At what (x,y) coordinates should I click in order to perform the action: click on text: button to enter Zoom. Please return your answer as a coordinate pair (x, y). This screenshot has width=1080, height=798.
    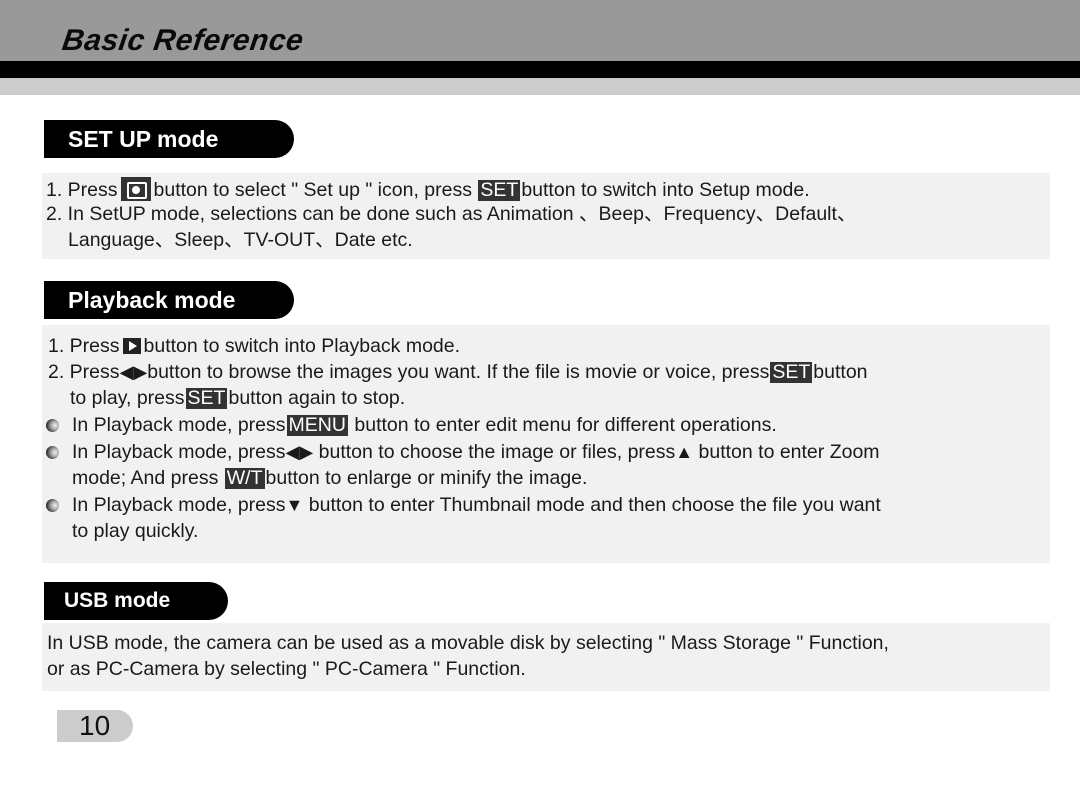
    Looking at the image, I should click on (789, 452).